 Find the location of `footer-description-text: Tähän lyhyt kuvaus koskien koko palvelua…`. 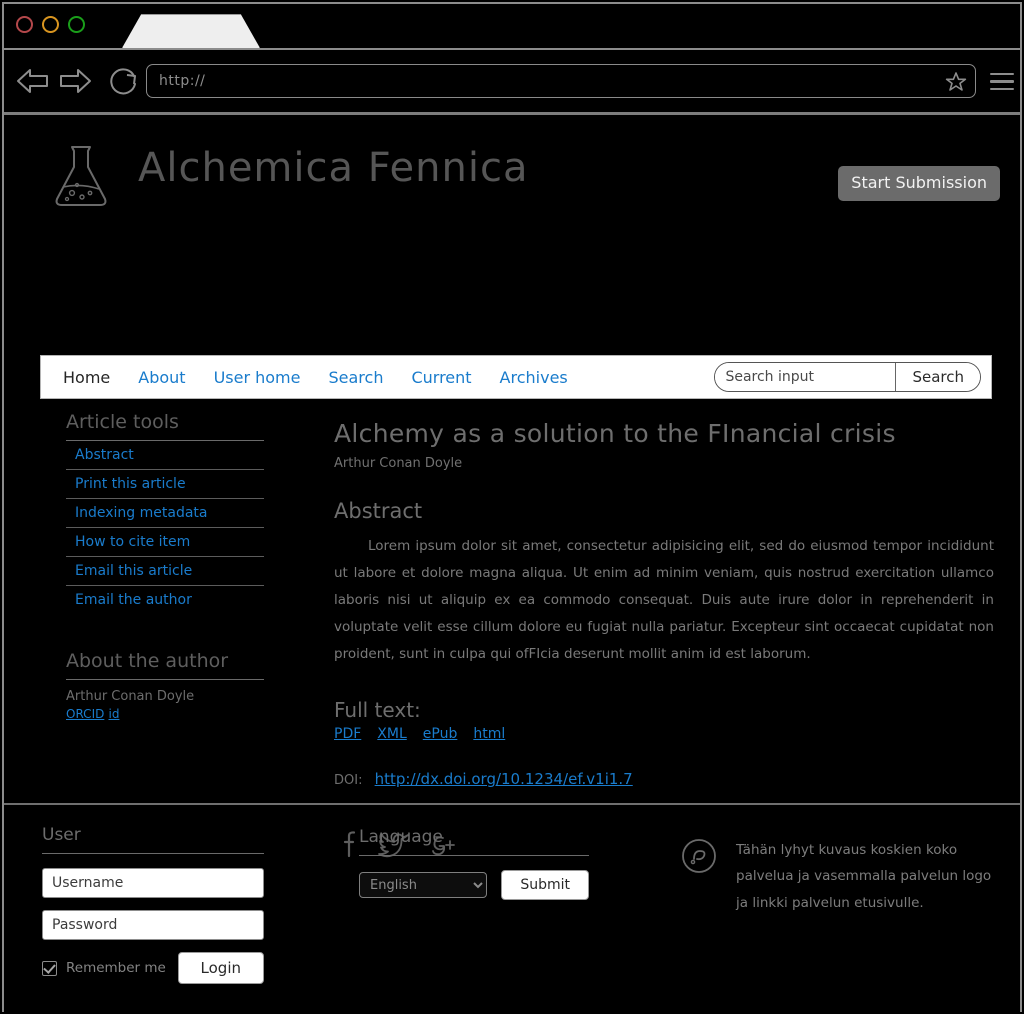

footer-description-text: Tähän lyhyt kuvaus koskien koko palvelua… is located at coordinates (864, 876).